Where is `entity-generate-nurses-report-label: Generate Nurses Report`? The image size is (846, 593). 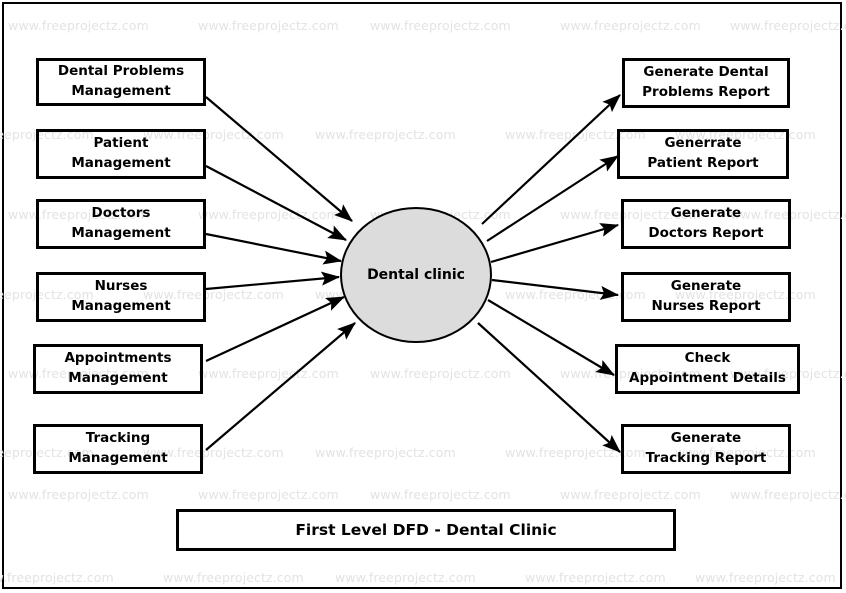 entity-generate-nurses-report-label: Generate Nurses Report is located at coordinates (705, 296).